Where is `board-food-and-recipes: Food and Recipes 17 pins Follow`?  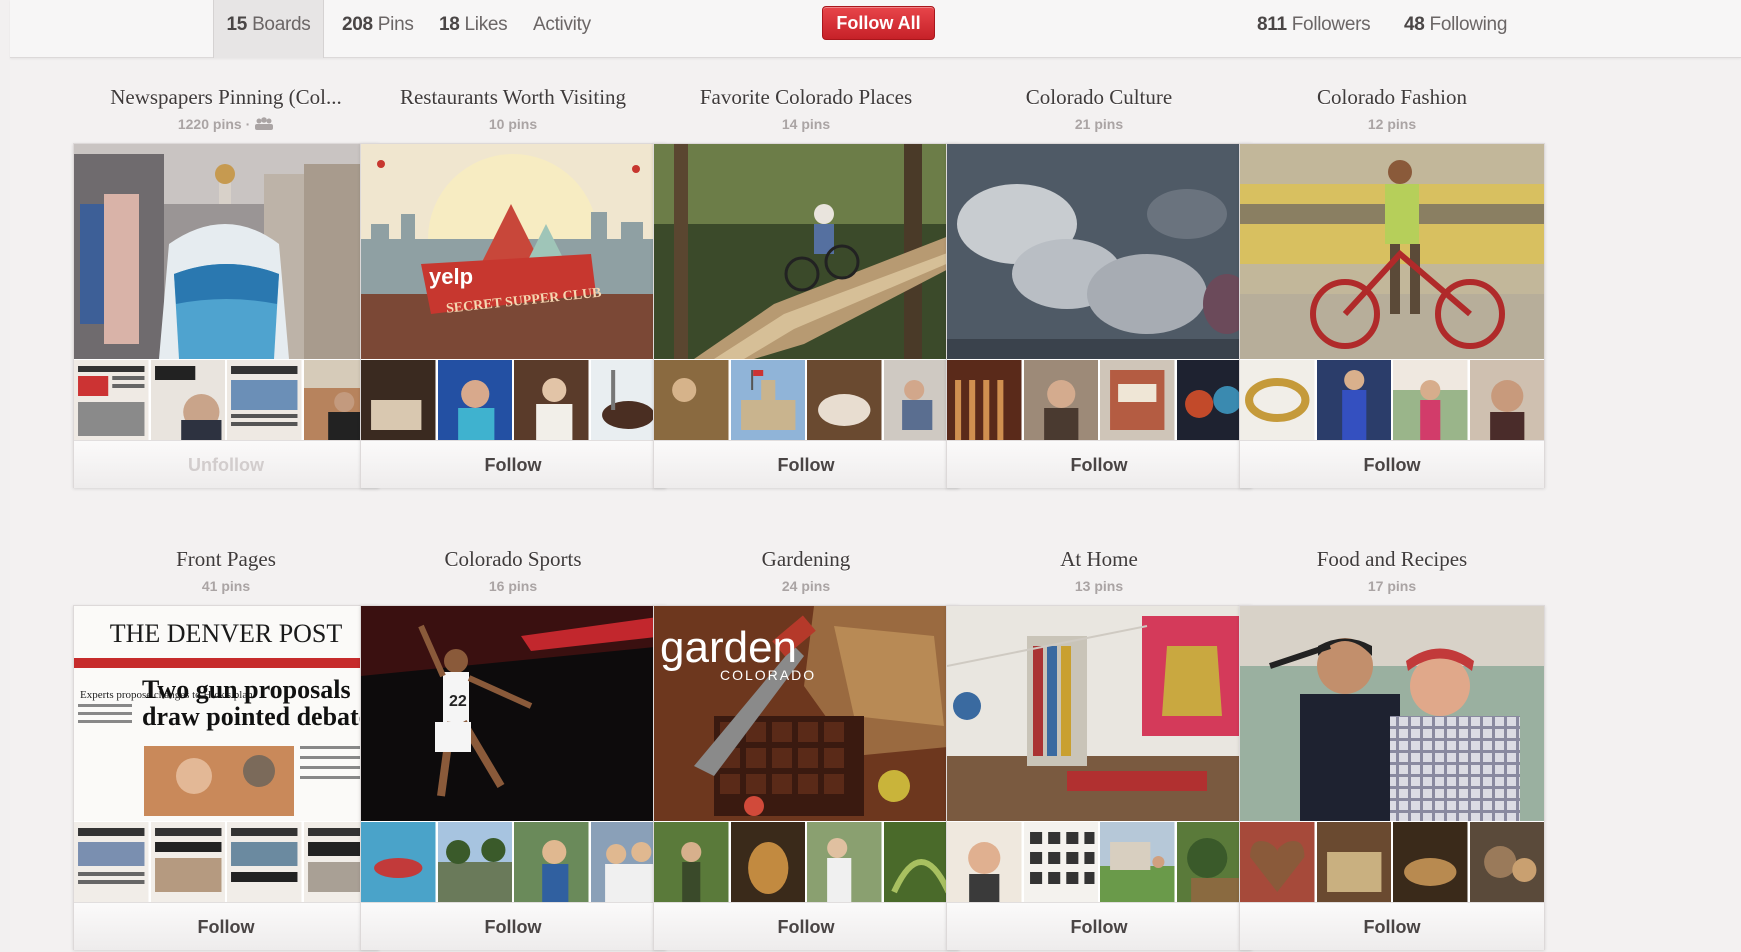
board-food-and-recipes: Food and Recipes 17 pins Follow is located at coordinates (1392, 747).